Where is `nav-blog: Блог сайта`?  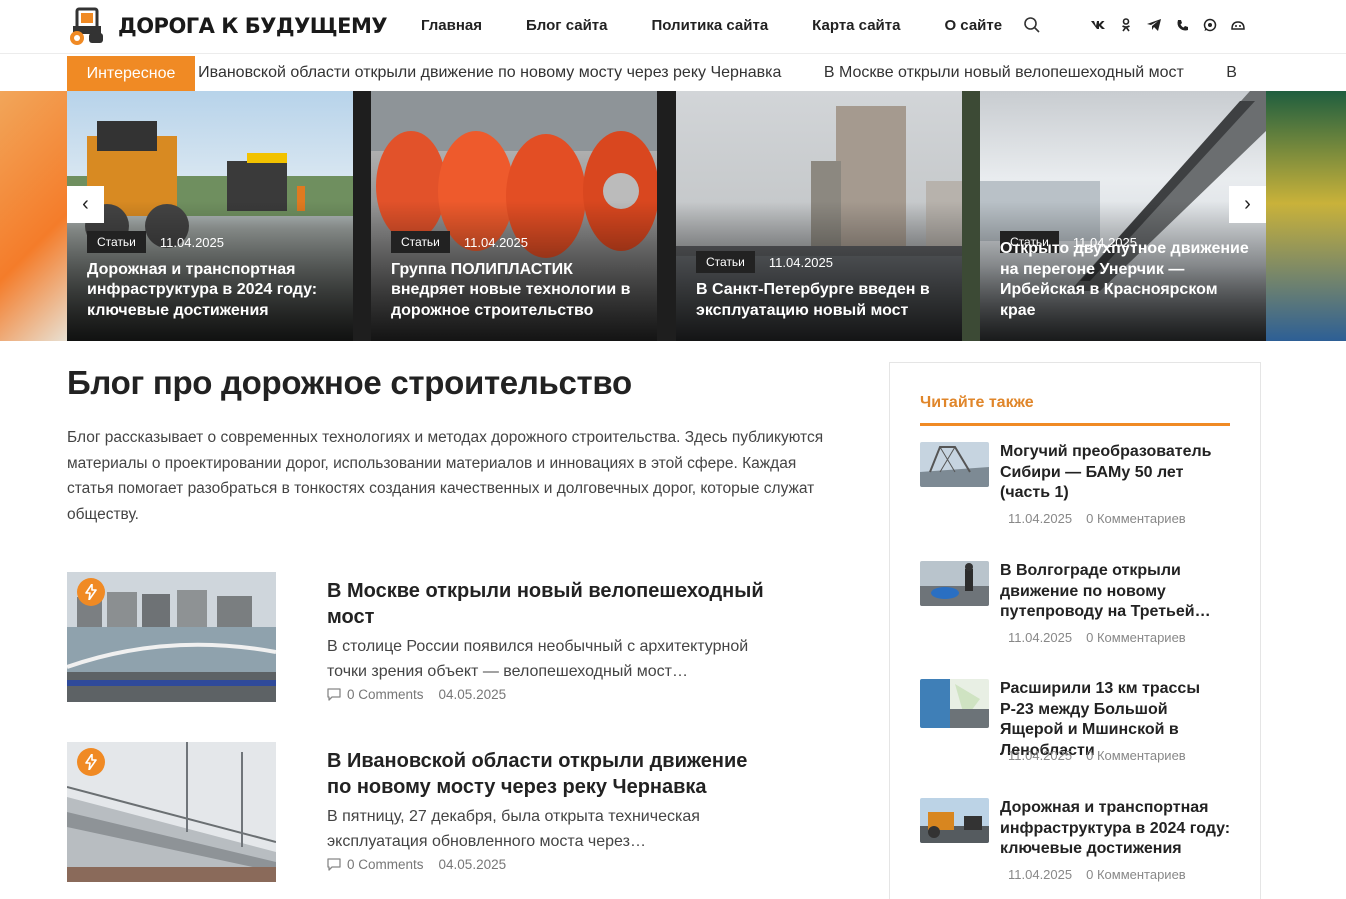
nav-blog: Блог сайта is located at coordinates (566, 25).